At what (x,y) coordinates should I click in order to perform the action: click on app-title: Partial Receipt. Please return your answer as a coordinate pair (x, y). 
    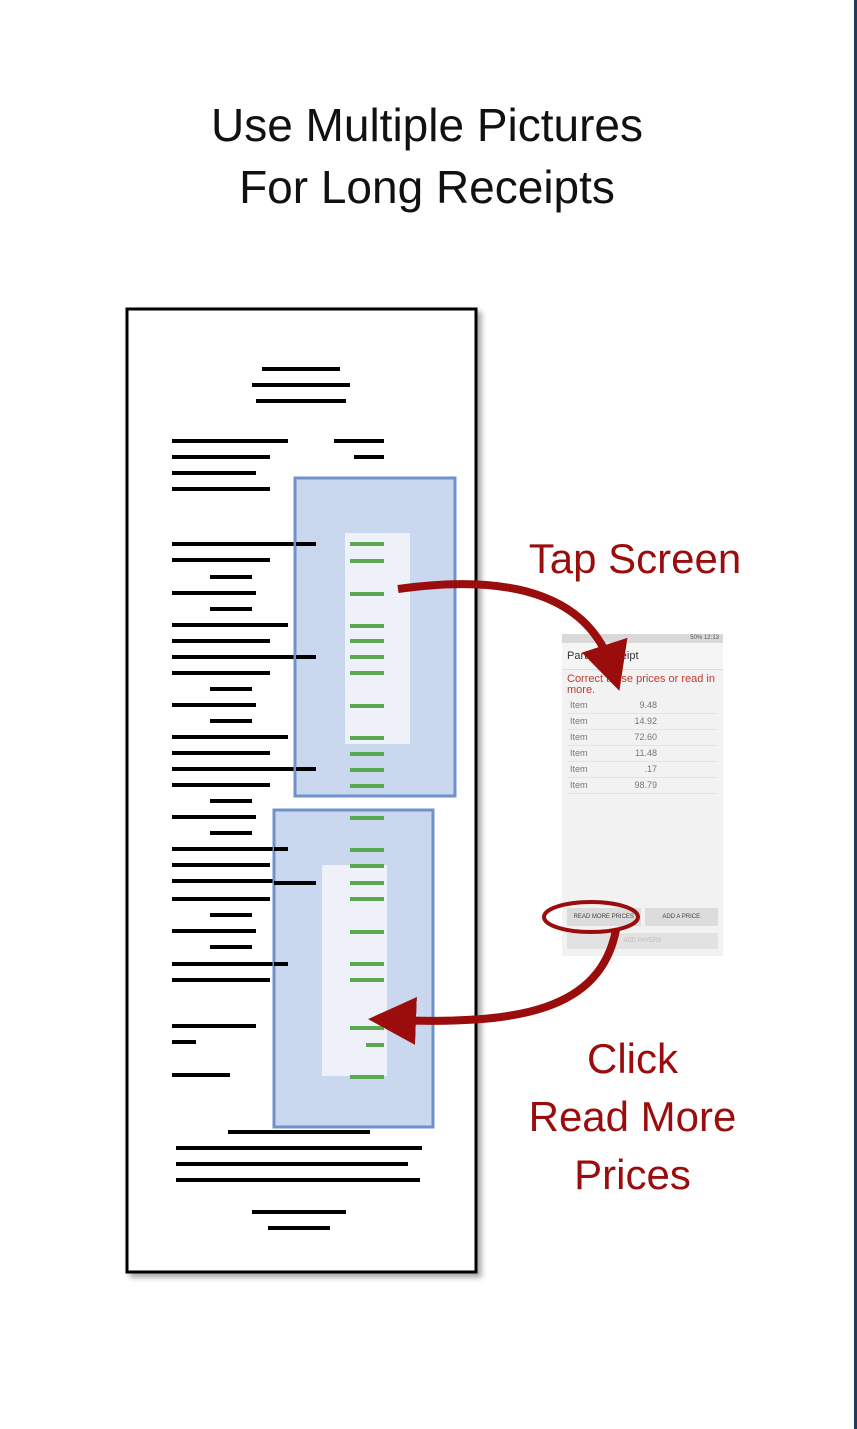
    Looking at the image, I should click on (642, 656).